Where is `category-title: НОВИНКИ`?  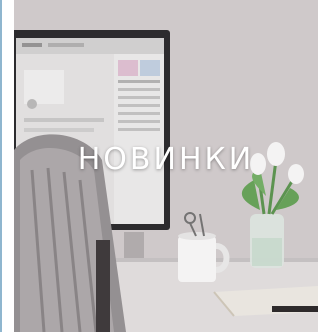 category-title: НОВИНКИ is located at coordinates (166, 159).